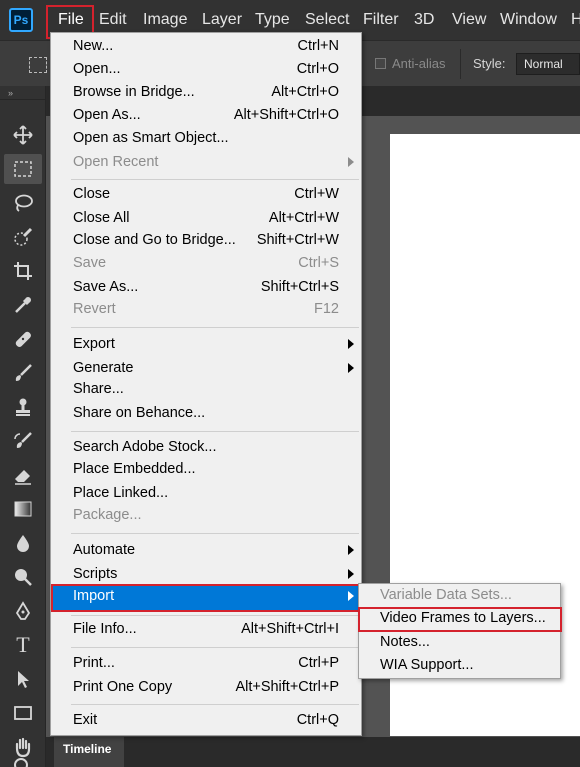 The height and width of the screenshot is (767, 580). I want to click on healing-brush-icon, so click(23, 339).